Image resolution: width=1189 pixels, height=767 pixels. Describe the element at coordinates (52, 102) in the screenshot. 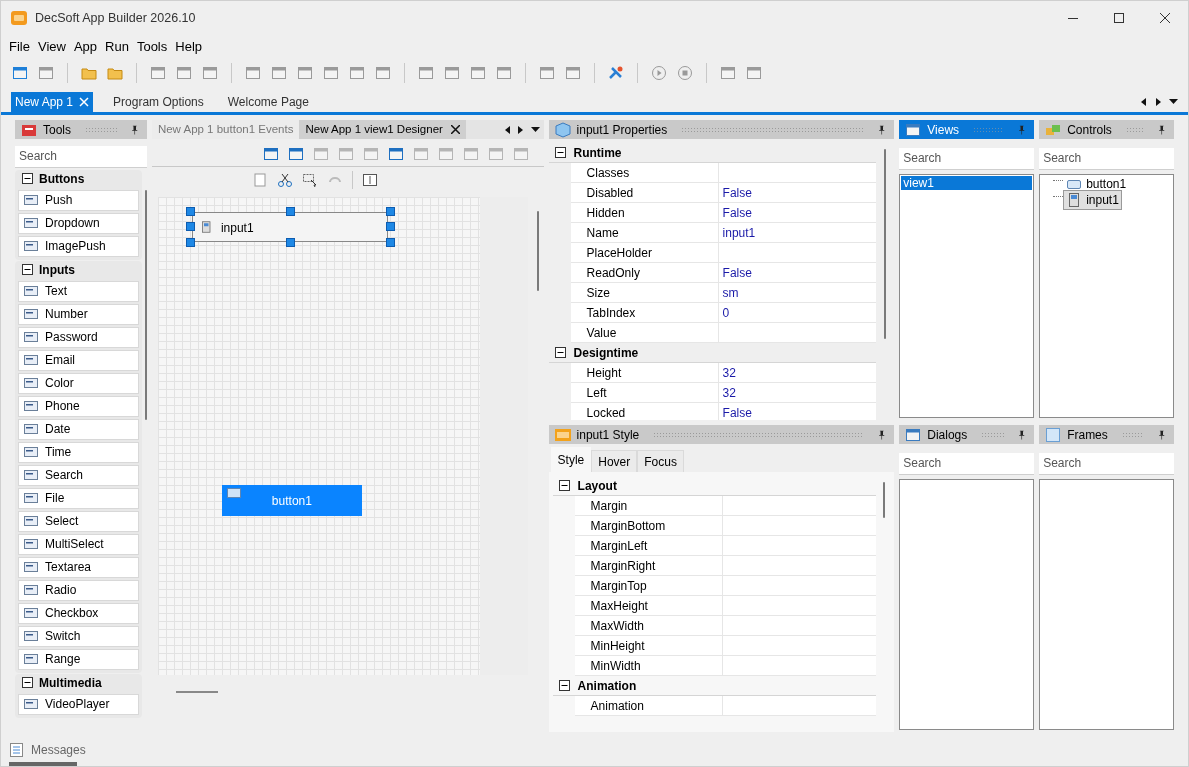

I see `document-tab: New App 1` at that location.